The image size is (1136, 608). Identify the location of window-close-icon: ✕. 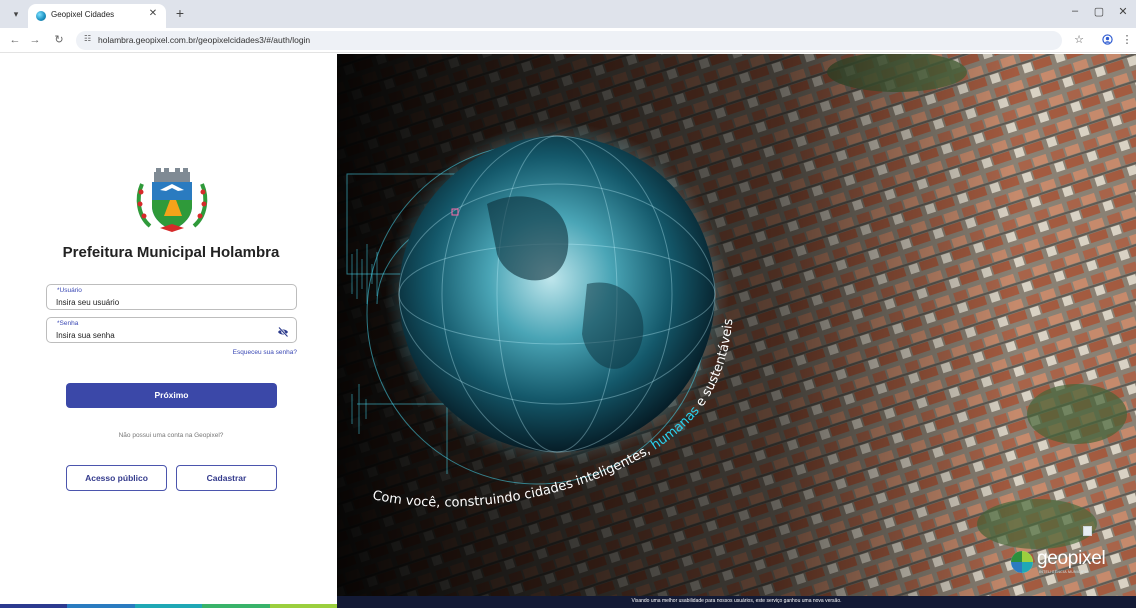
(1123, 11).